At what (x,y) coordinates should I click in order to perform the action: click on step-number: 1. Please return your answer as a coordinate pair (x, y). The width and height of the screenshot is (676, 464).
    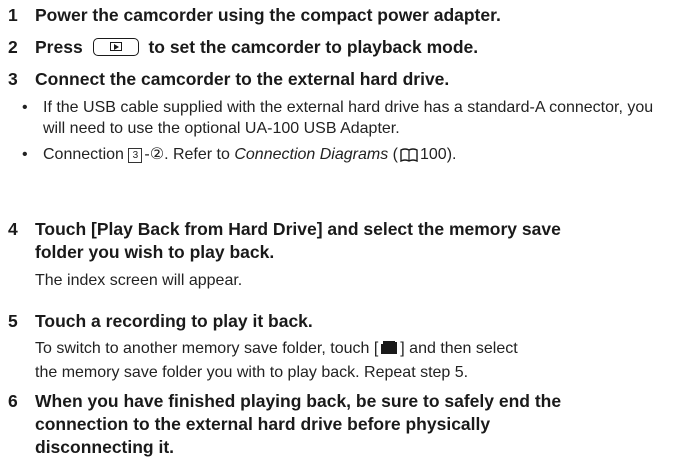
    Looking at the image, I should click on (13, 15).